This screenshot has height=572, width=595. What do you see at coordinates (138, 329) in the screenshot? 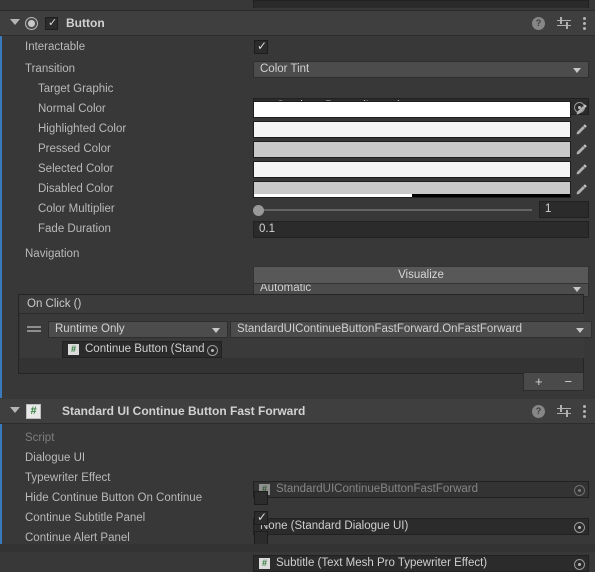
I see `event-mode-dropdown: Runtime Only` at bounding box center [138, 329].